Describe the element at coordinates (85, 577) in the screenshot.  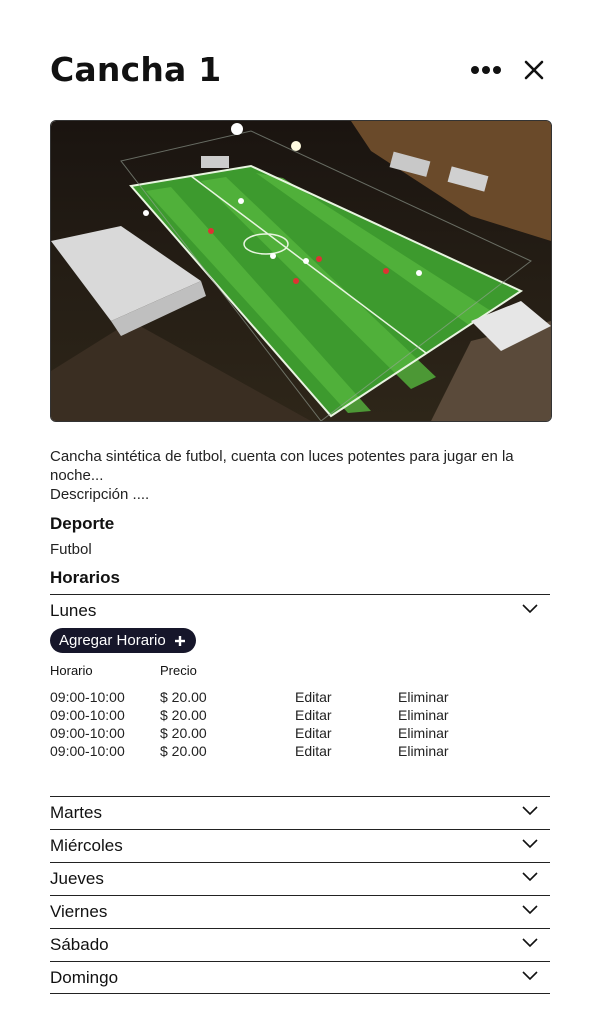
I see `schedules-label: Horarios` at that location.